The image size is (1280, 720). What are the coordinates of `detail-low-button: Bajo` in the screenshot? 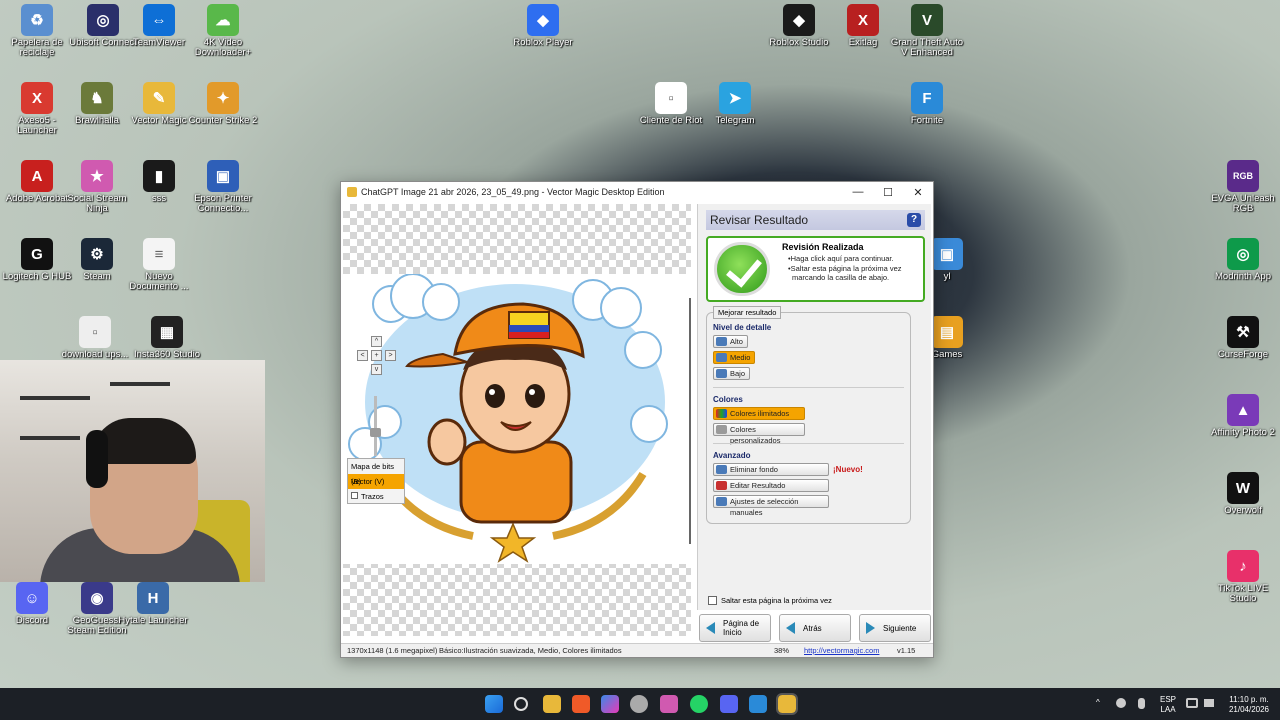 It's located at (732, 373).